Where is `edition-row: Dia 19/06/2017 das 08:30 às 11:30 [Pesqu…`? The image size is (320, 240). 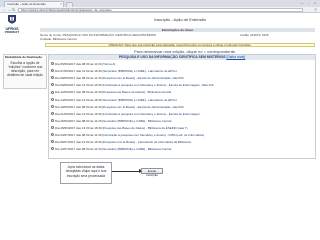
edition-row: Dia 19/06/2017 das 08:30 às 11:30 [Pesqu… is located at coordinates (182, 107).